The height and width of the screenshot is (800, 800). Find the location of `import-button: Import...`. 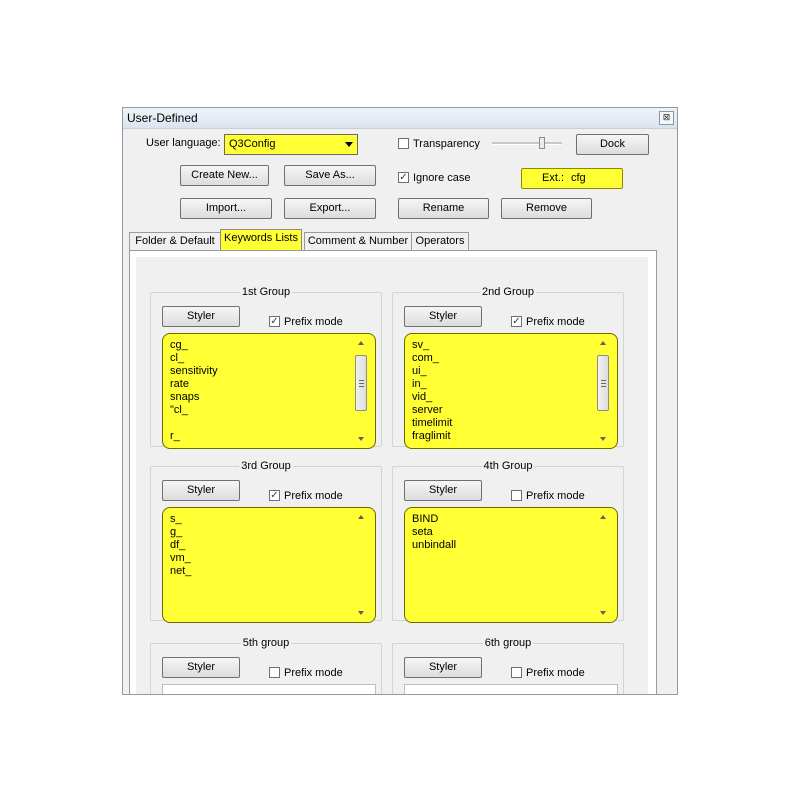

import-button: Import... is located at coordinates (226, 208).